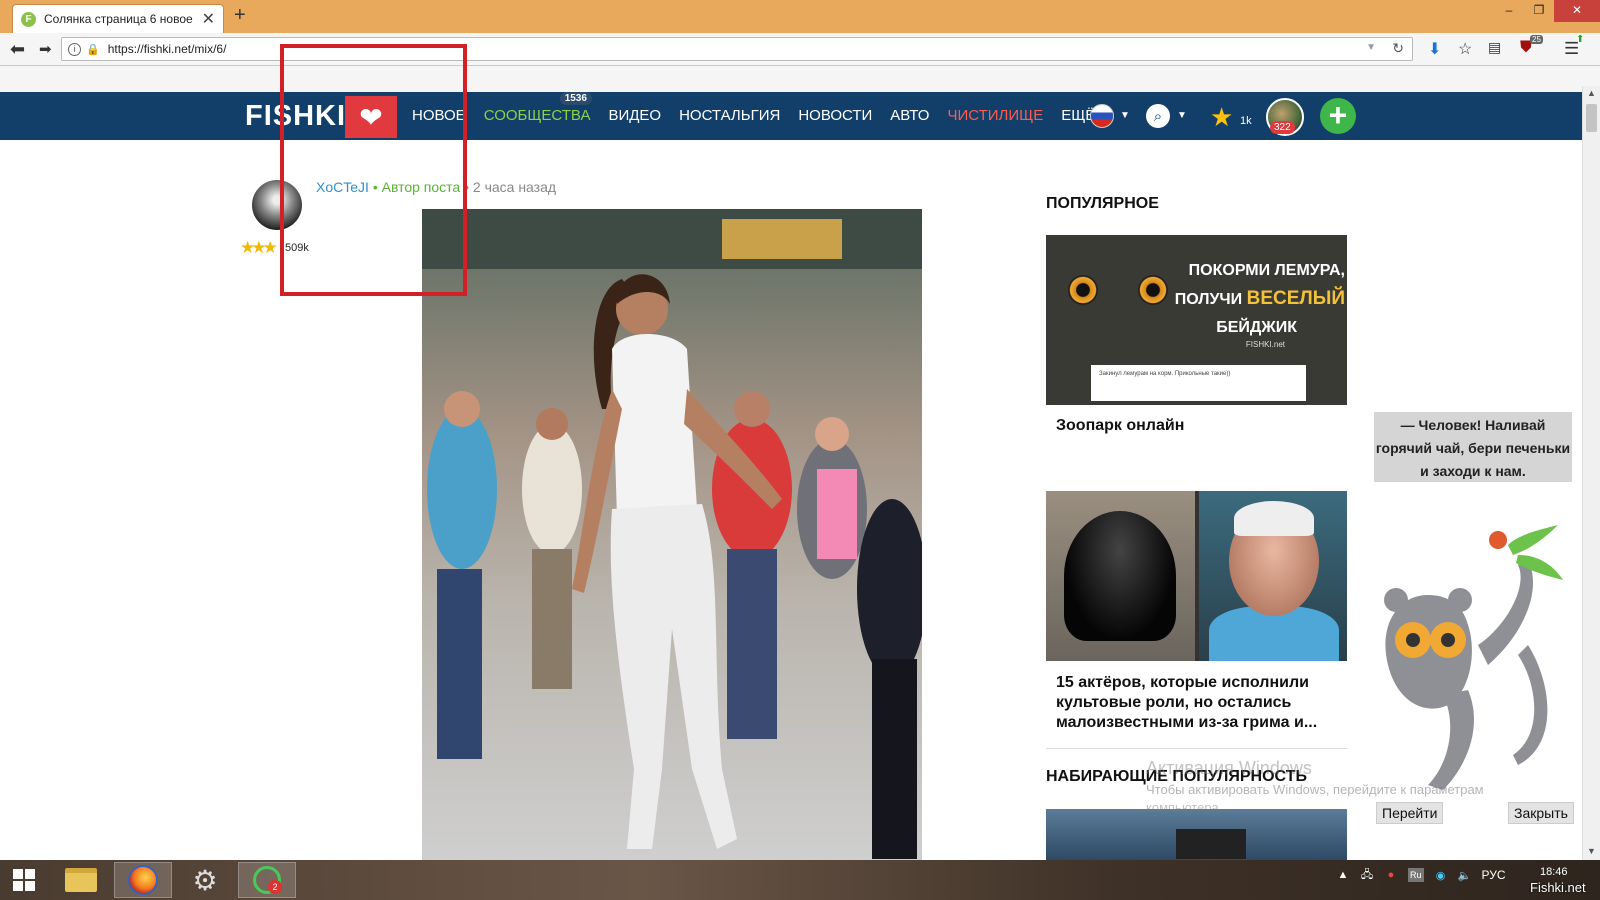 Image resolution: width=1600 pixels, height=900 pixels. Describe the element at coordinates (1591, 93) in the screenshot. I see `scroll-up-icon: ▲` at that location.